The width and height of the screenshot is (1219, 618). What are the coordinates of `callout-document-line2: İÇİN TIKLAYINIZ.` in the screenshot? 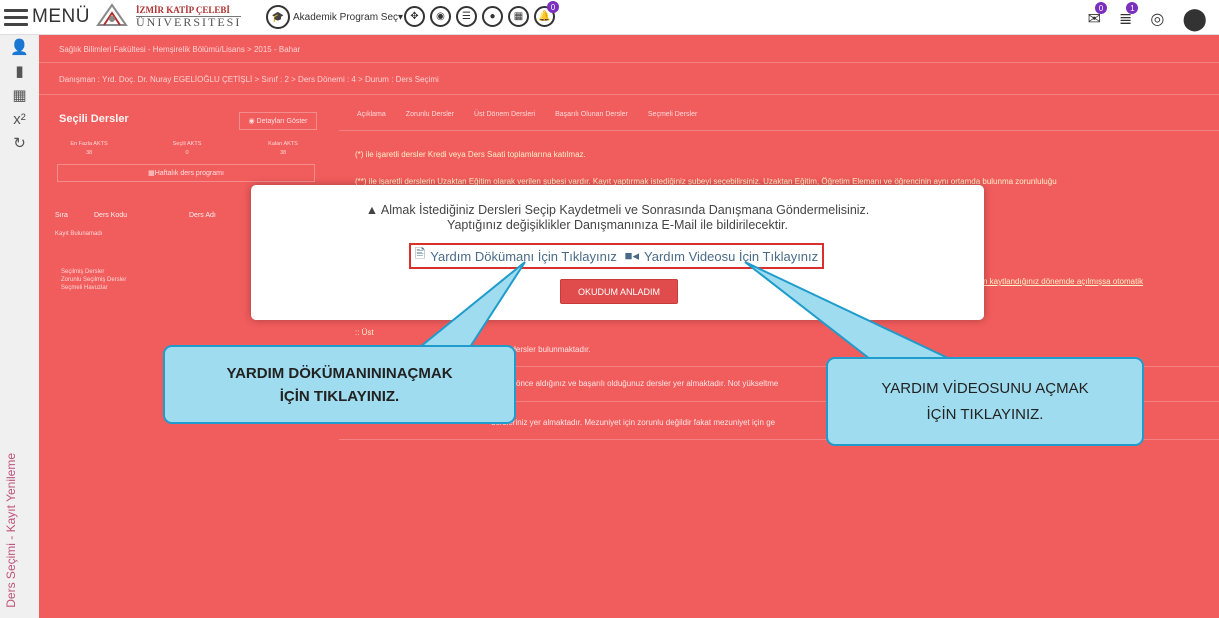 It's located at (339, 396).